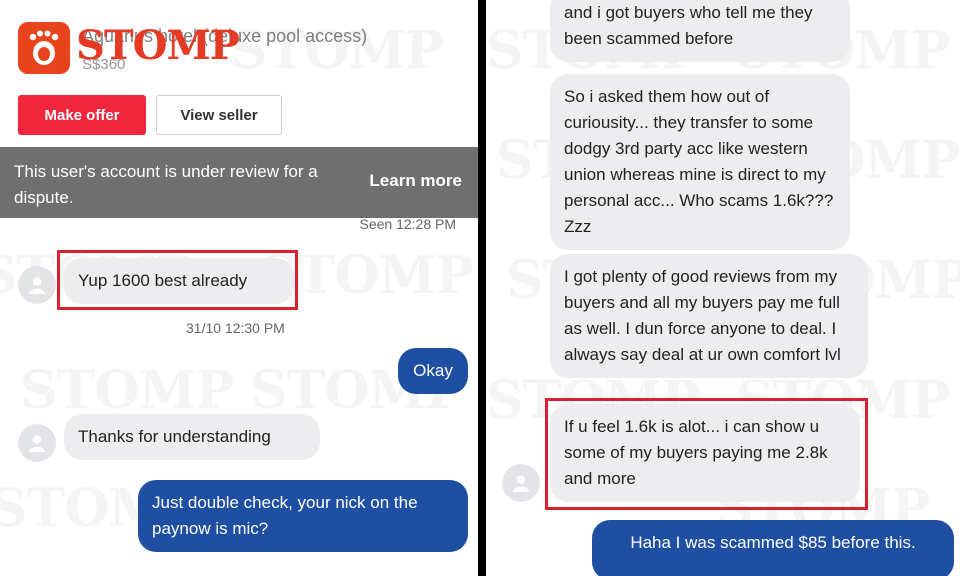  What do you see at coordinates (219, 115) in the screenshot?
I see `view-seller-button: View seller` at bounding box center [219, 115].